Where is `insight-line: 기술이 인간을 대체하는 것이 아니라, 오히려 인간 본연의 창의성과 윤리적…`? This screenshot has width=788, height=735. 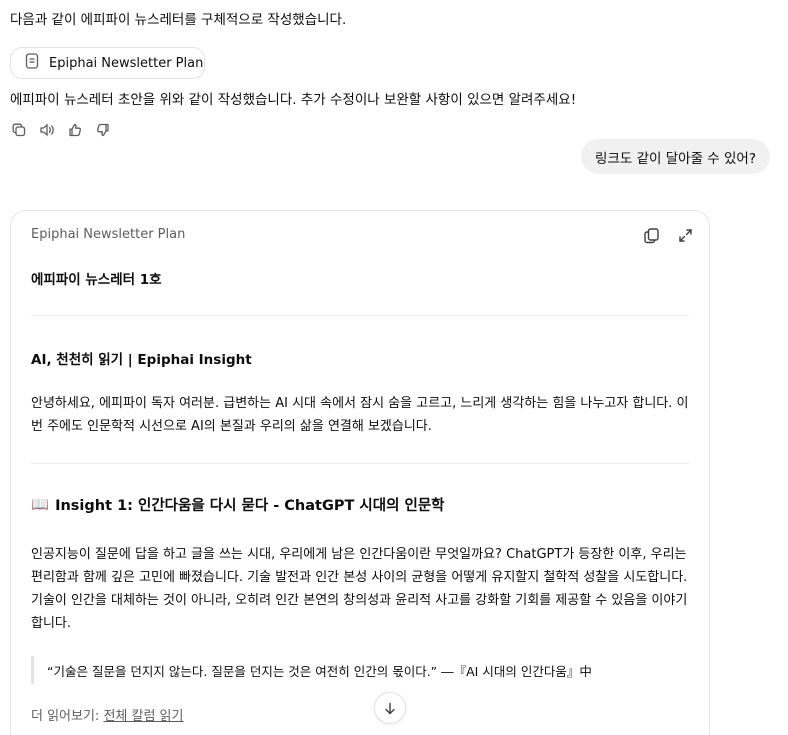 insight-line: 기술이 인간을 대체하는 것이 아니라, 오히려 인간 본연의 창의성과 윤리적… is located at coordinates (359, 600).